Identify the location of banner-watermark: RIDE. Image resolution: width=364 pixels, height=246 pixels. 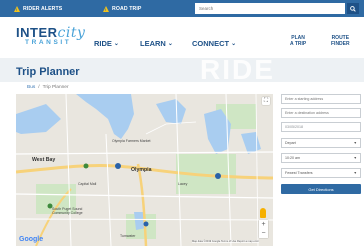
(237, 70).